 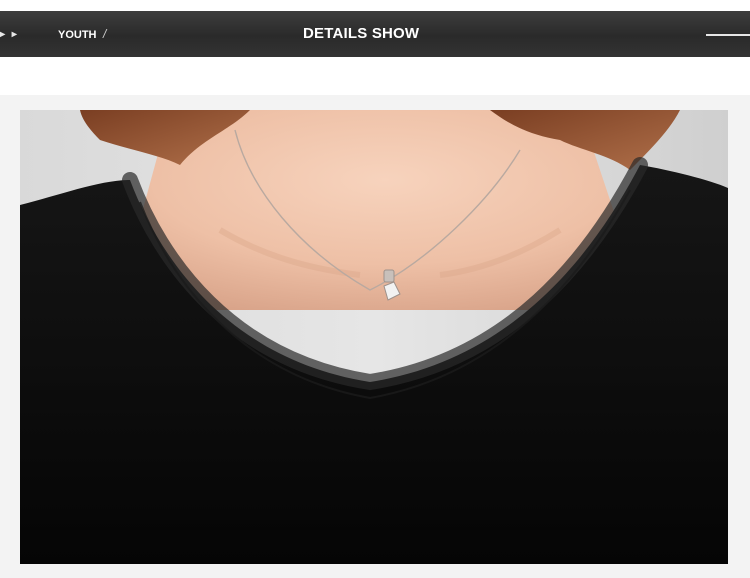 What do you see at coordinates (361, 33) in the screenshot?
I see `page-title: DETAILS SHOW` at bounding box center [361, 33].